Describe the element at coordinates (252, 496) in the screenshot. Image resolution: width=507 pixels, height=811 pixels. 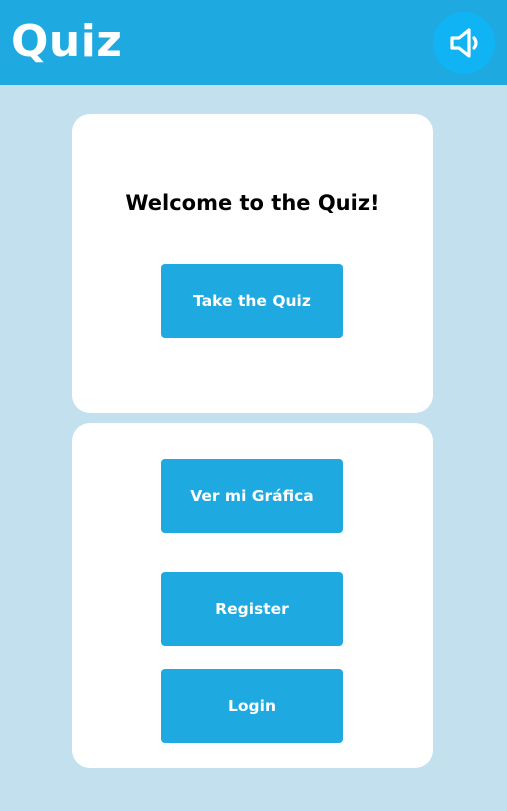
I see `view-graph-button: Ver mi Gráfica` at that location.